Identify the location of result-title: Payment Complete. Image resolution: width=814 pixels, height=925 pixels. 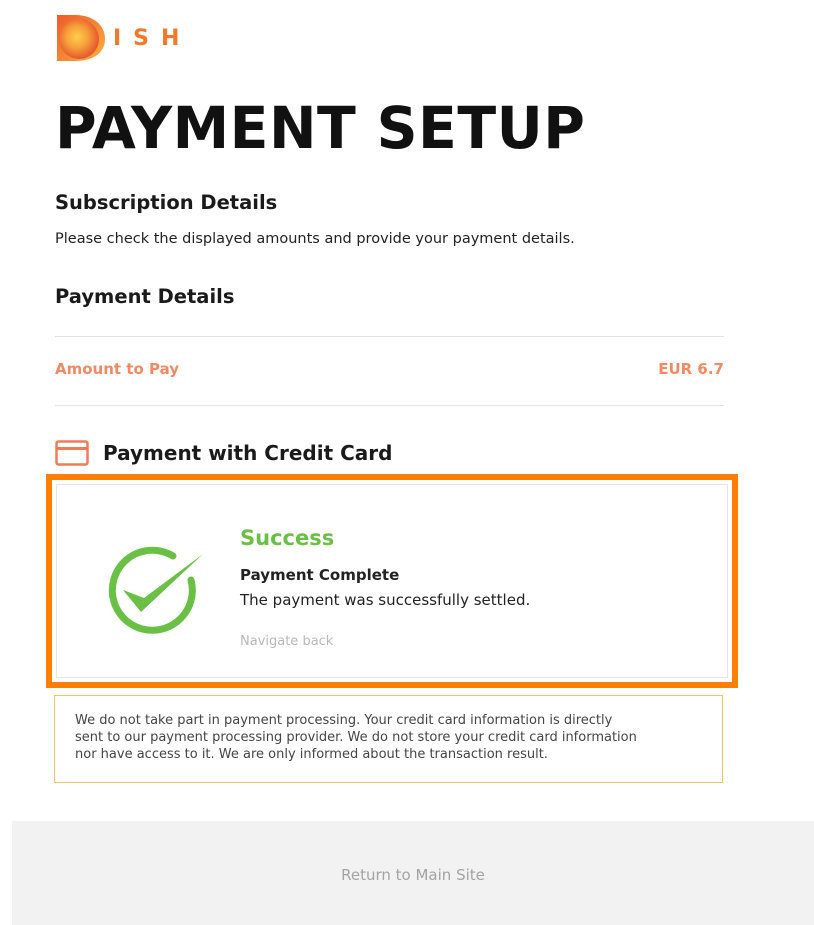
(320, 575).